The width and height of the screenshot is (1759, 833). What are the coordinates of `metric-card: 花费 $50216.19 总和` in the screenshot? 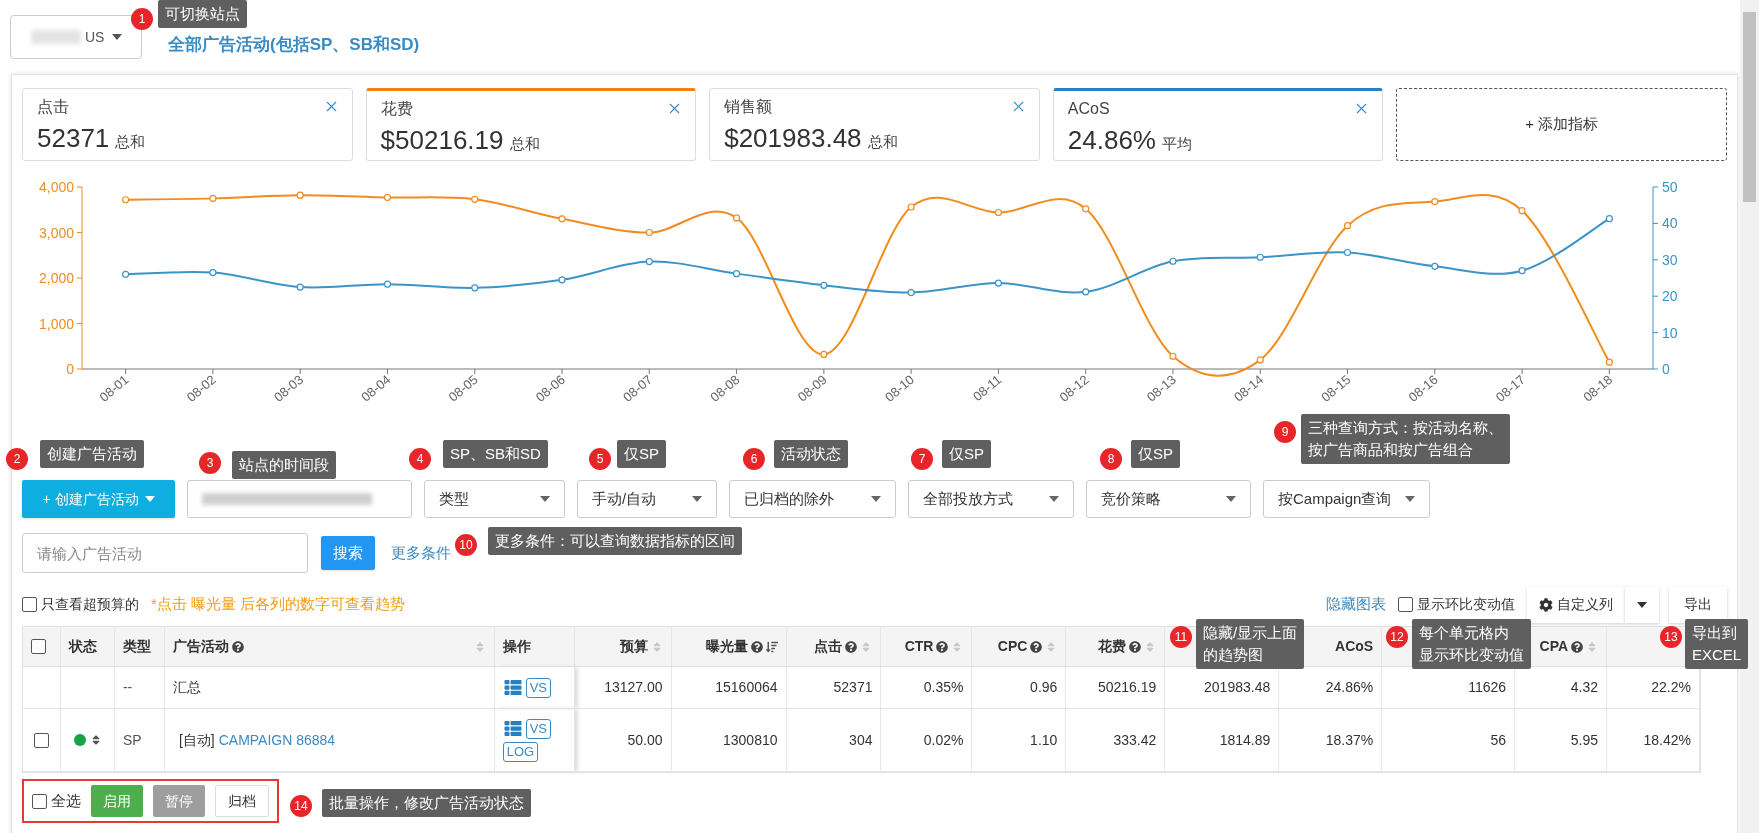 It's located at (531, 124).